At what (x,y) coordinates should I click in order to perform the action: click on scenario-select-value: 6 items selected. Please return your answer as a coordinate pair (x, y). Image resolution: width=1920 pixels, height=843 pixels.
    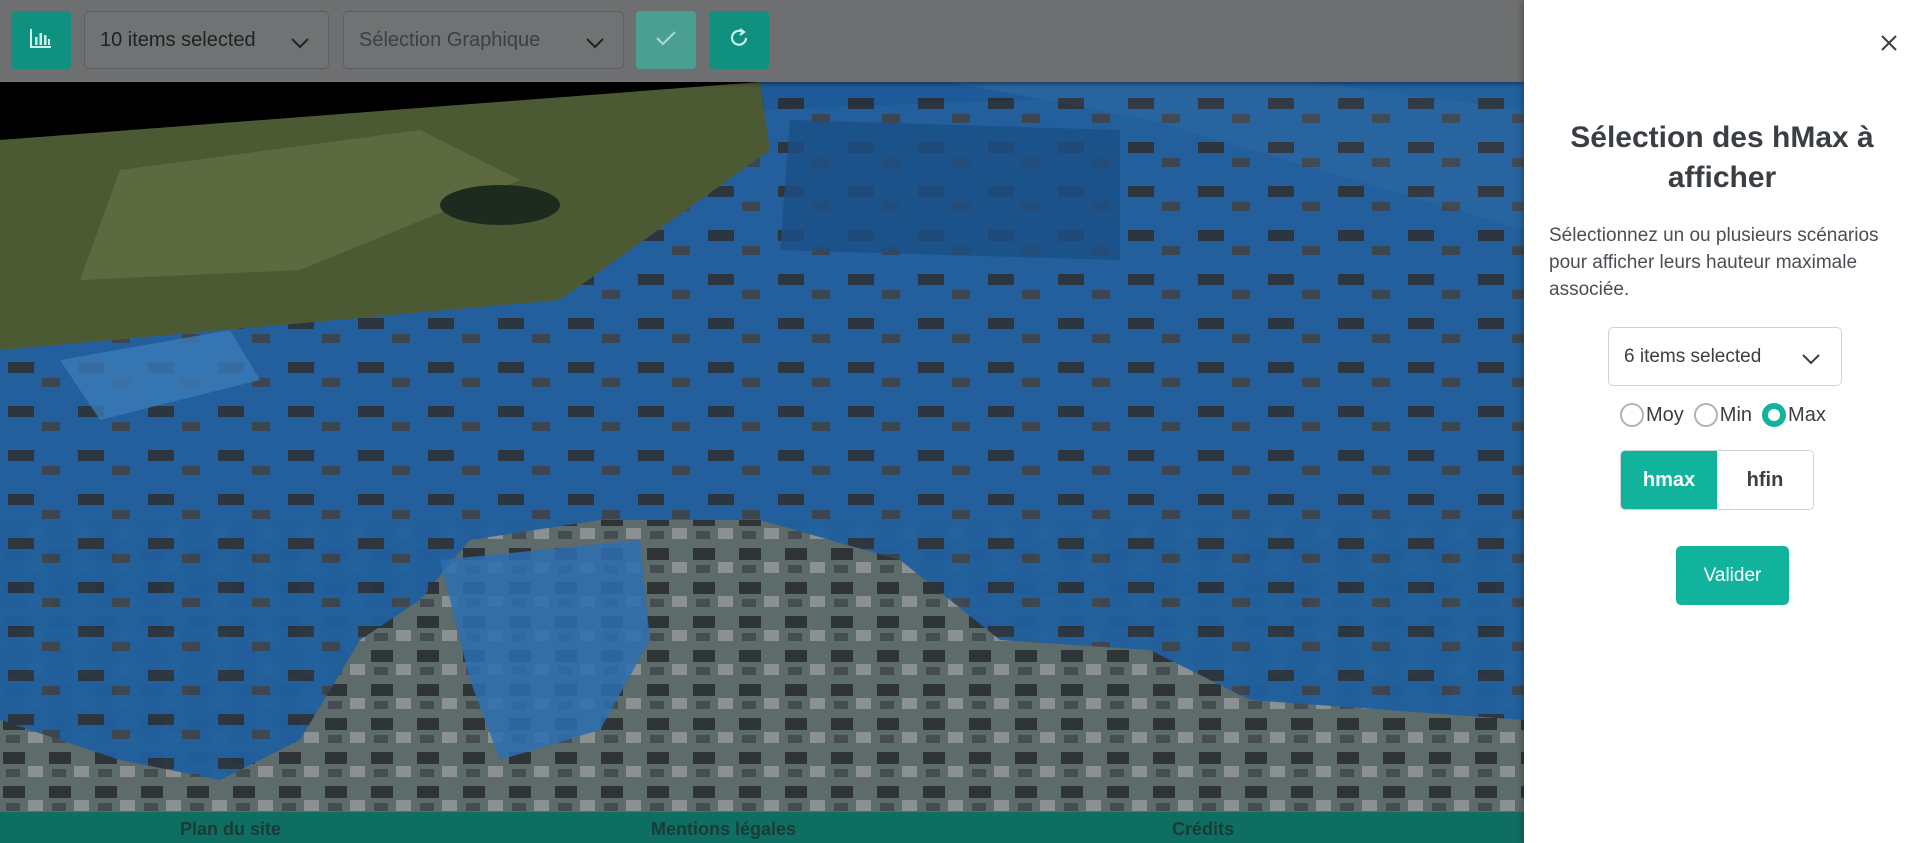
    Looking at the image, I should click on (1693, 356).